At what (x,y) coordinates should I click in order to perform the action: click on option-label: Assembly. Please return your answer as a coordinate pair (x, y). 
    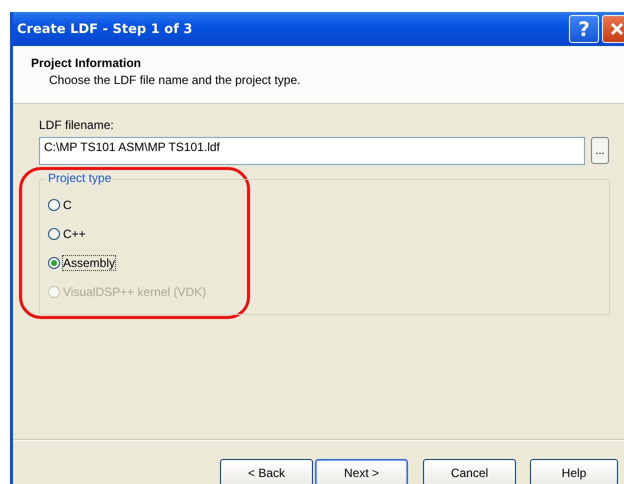
    Looking at the image, I should click on (89, 263).